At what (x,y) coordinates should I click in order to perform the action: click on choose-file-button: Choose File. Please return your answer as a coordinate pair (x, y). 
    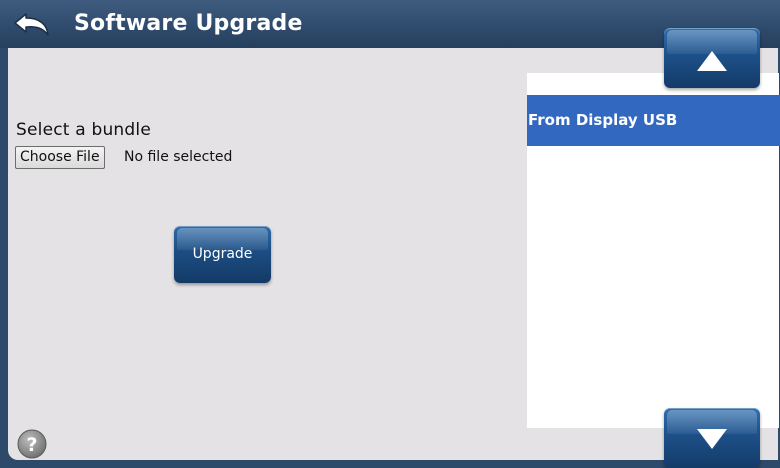
    Looking at the image, I should click on (60, 157).